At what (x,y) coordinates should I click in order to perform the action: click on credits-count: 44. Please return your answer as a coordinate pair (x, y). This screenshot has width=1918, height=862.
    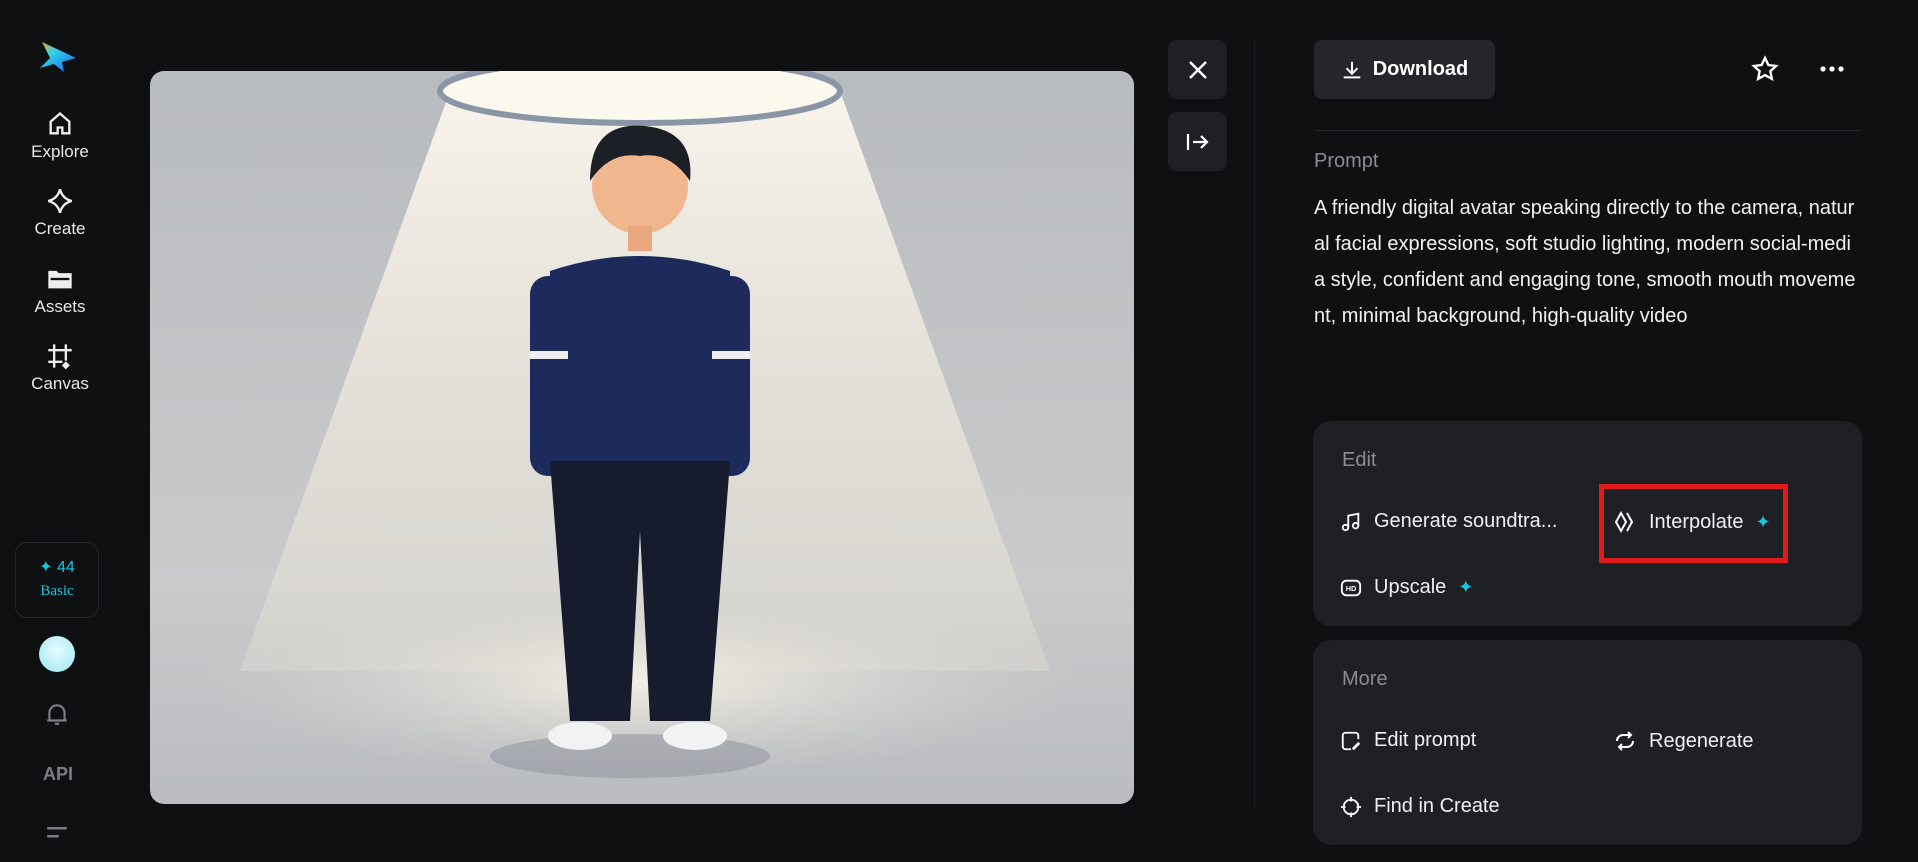
    Looking at the image, I should click on (66, 567).